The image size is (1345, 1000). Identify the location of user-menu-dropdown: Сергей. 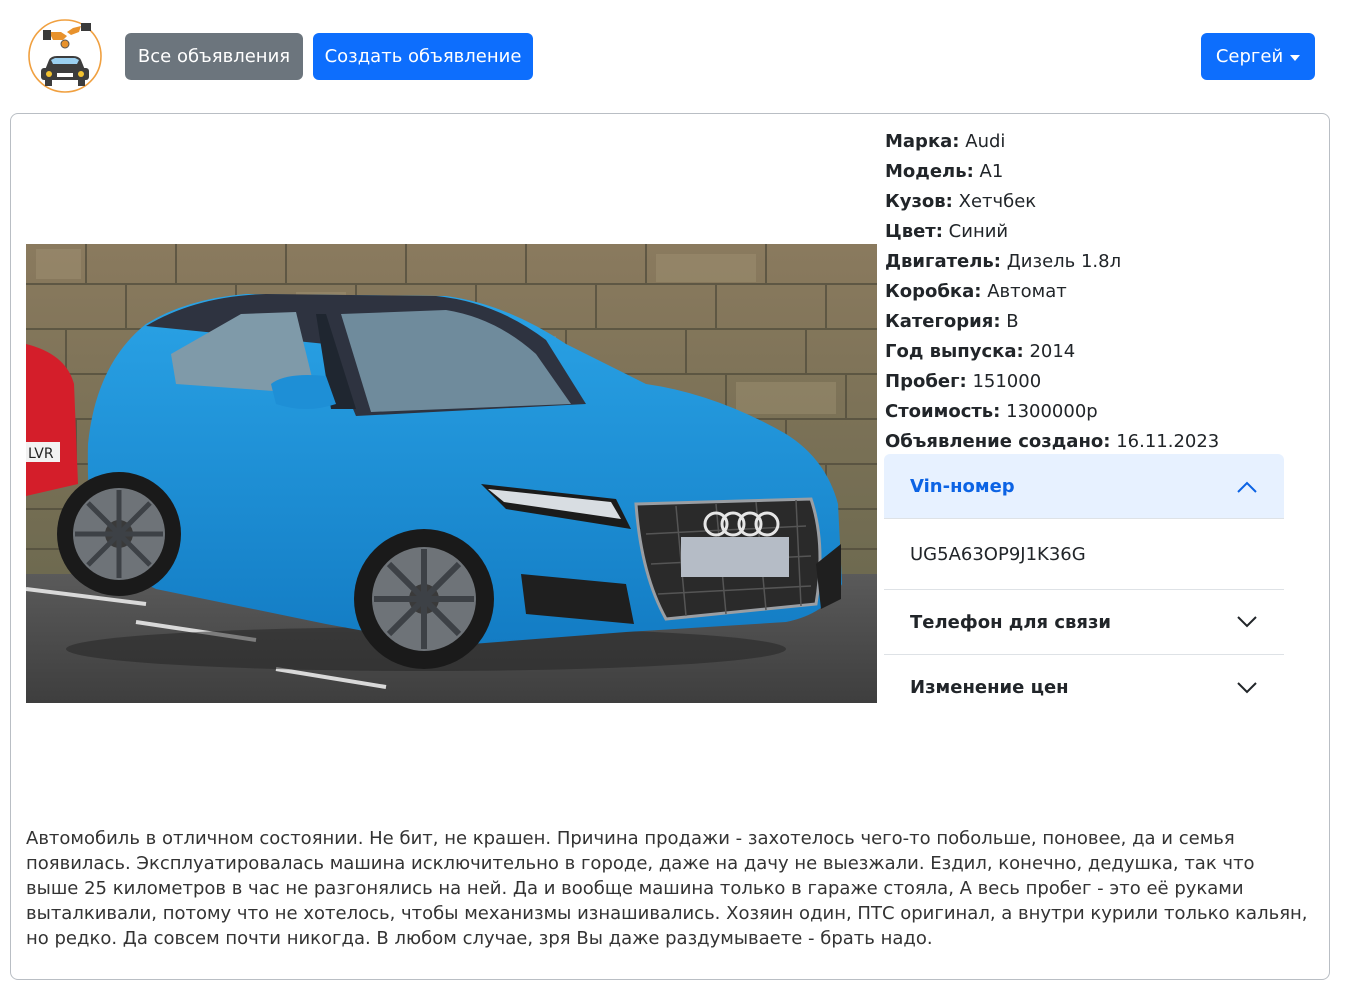
(1258, 56).